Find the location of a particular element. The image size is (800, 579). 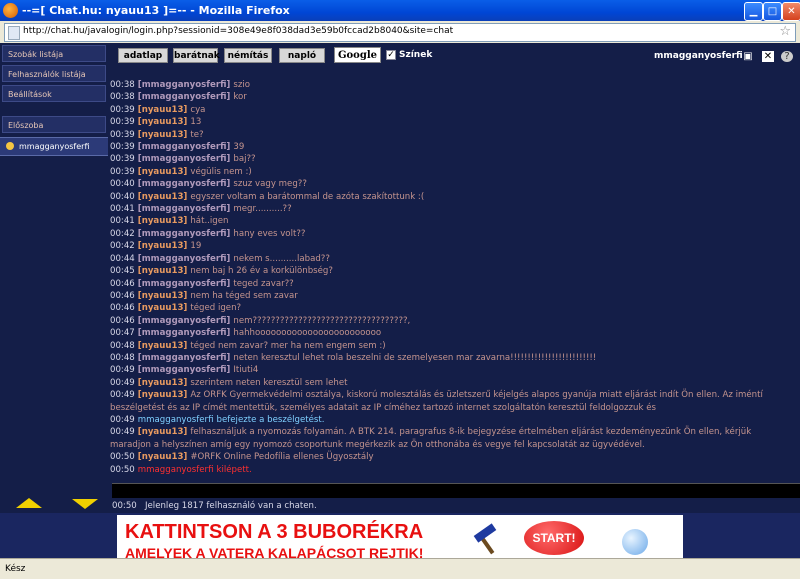

sidebar-item-lobby: Előszoba is located at coordinates (54, 124).